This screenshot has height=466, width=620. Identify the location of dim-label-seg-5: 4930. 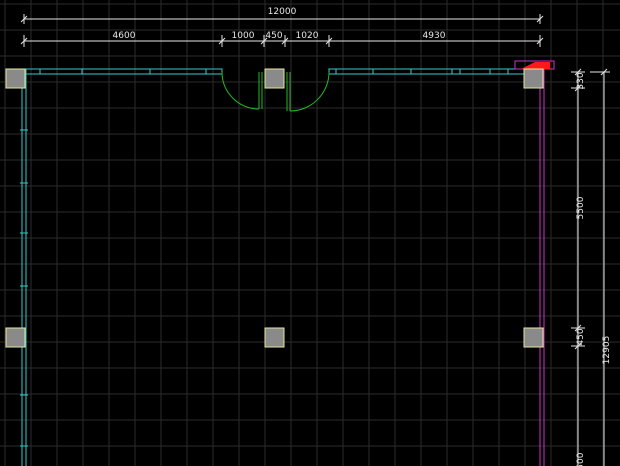
(434, 36).